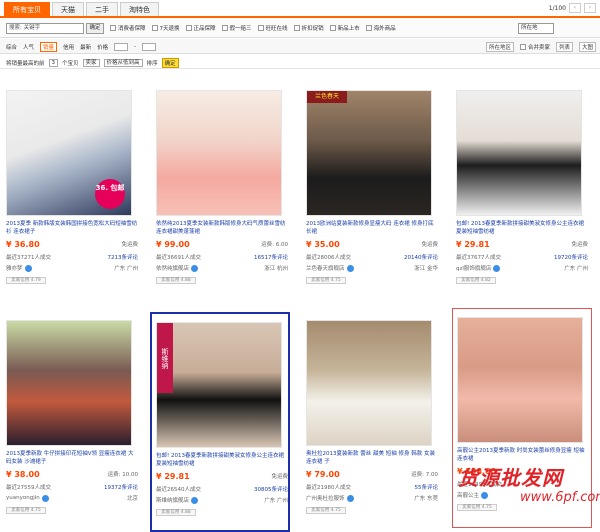 The width and height of the screenshot is (600, 532). What do you see at coordinates (536, 28) in the screenshot?
I see `region-select: 所在地` at bounding box center [536, 28].